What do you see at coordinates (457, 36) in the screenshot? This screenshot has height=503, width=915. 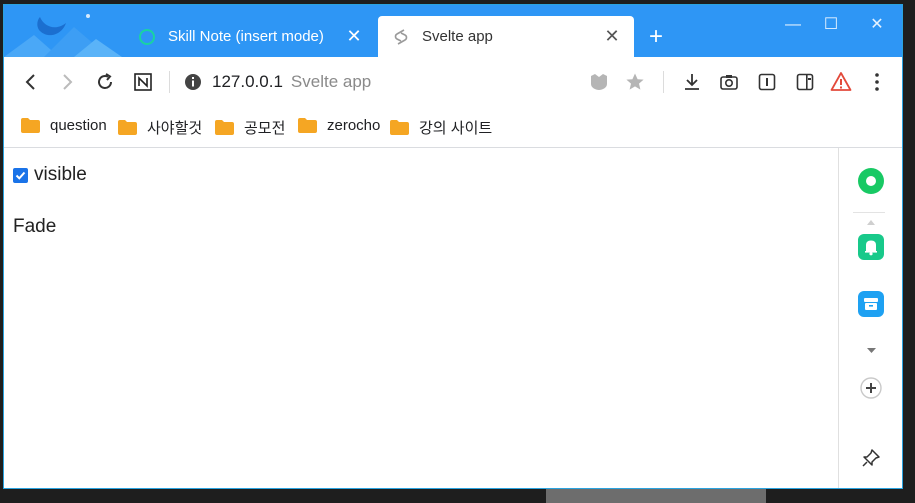 I see `tab-title: Svelte app` at bounding box center [457, 36].